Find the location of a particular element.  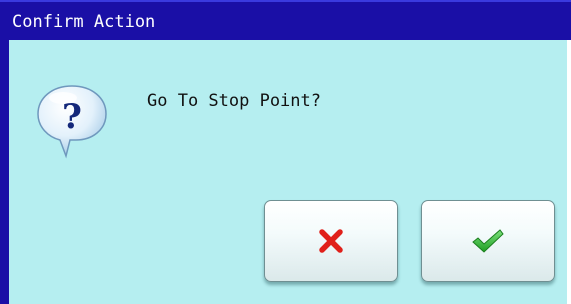

dialog-title: Confirm Action is located at coordinates (84, 22).